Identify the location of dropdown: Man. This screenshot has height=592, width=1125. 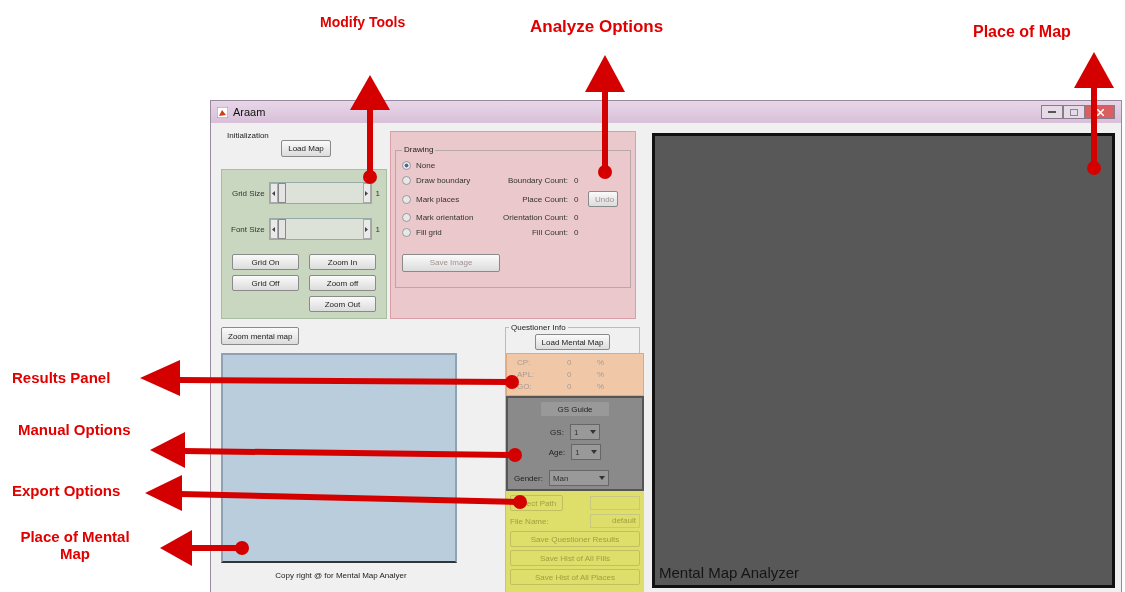
(578, 478).